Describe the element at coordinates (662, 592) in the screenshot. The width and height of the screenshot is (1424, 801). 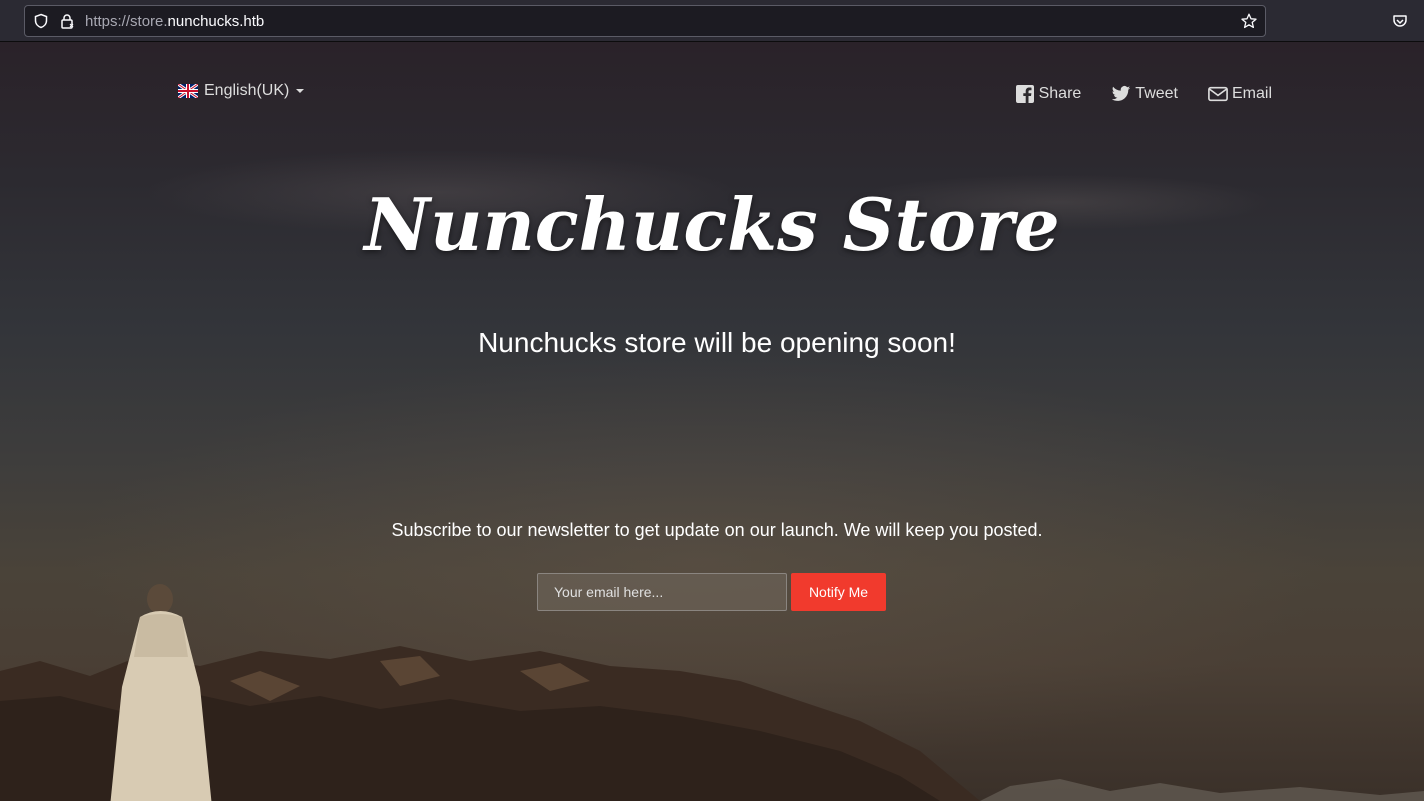
I see `email-input` at that location.